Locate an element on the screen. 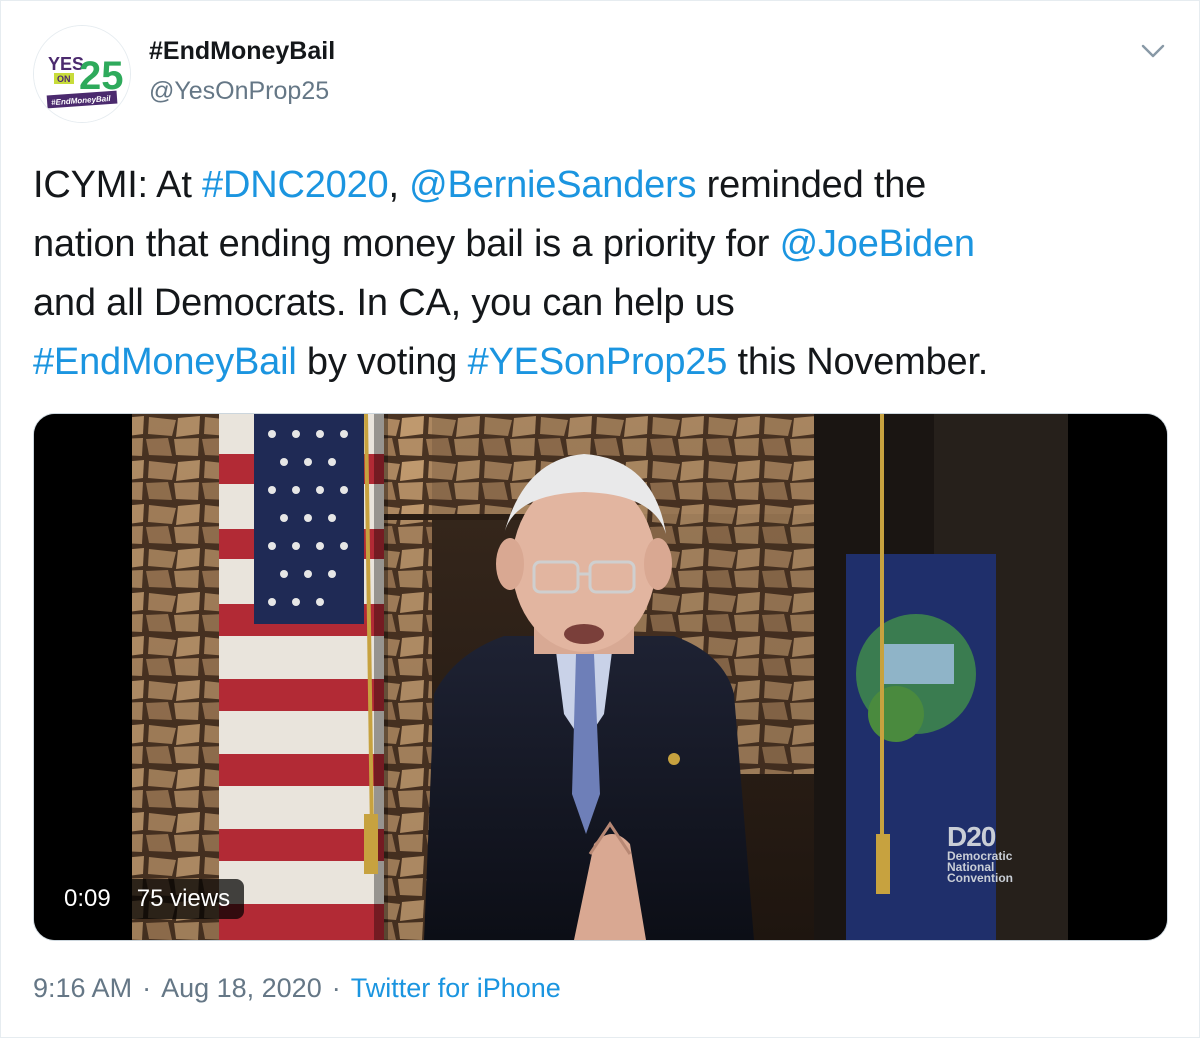 Image resolution: width=1200 pixels, height=1038 pixels. tweet-date: Aug 18, 2020 is located at coordinates (241, 988).